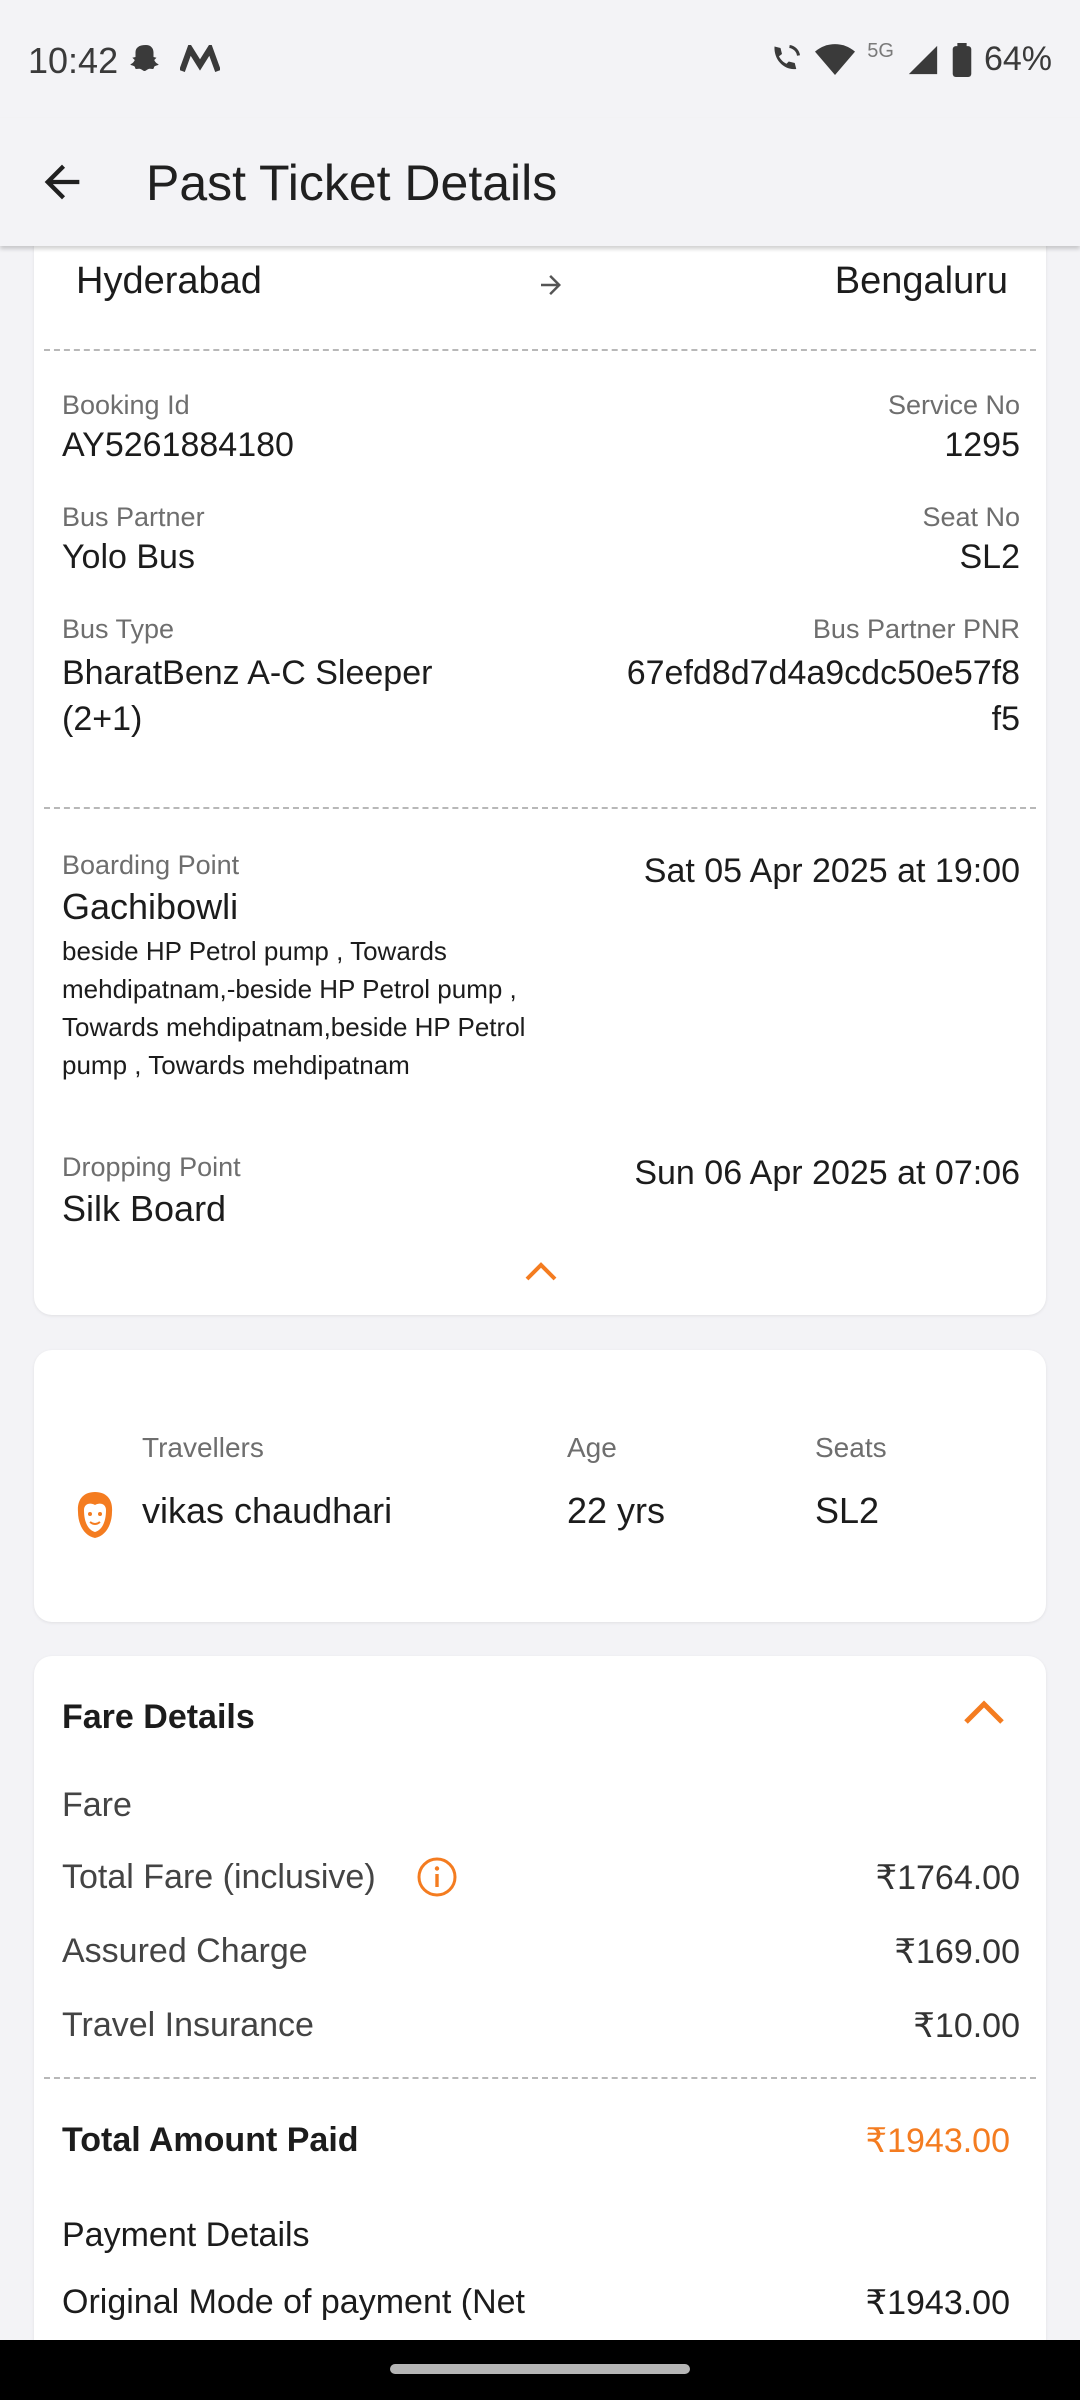  Describe the element at coordinates (95, 1515) in the screenshot. I see `male-avatar-icon` at that location.